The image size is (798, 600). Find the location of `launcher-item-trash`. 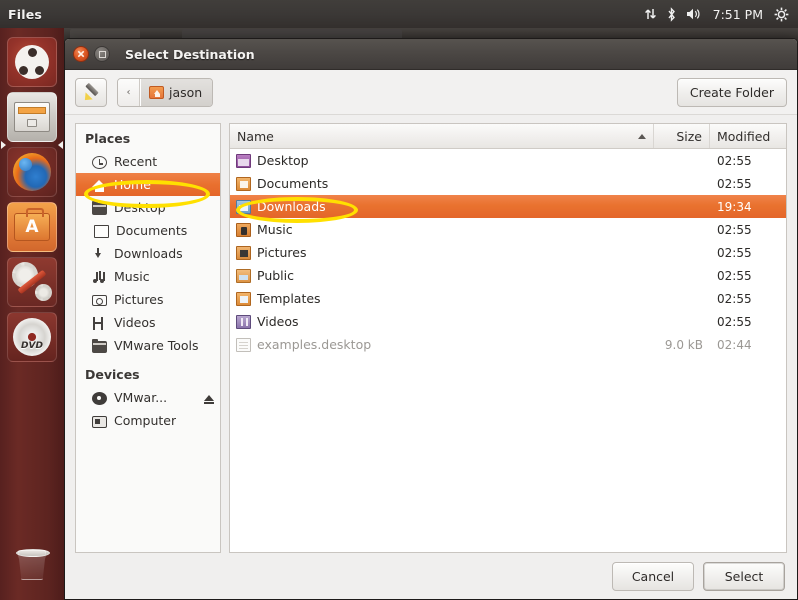

launcher-item-trash is located at coordinates (32, 565).